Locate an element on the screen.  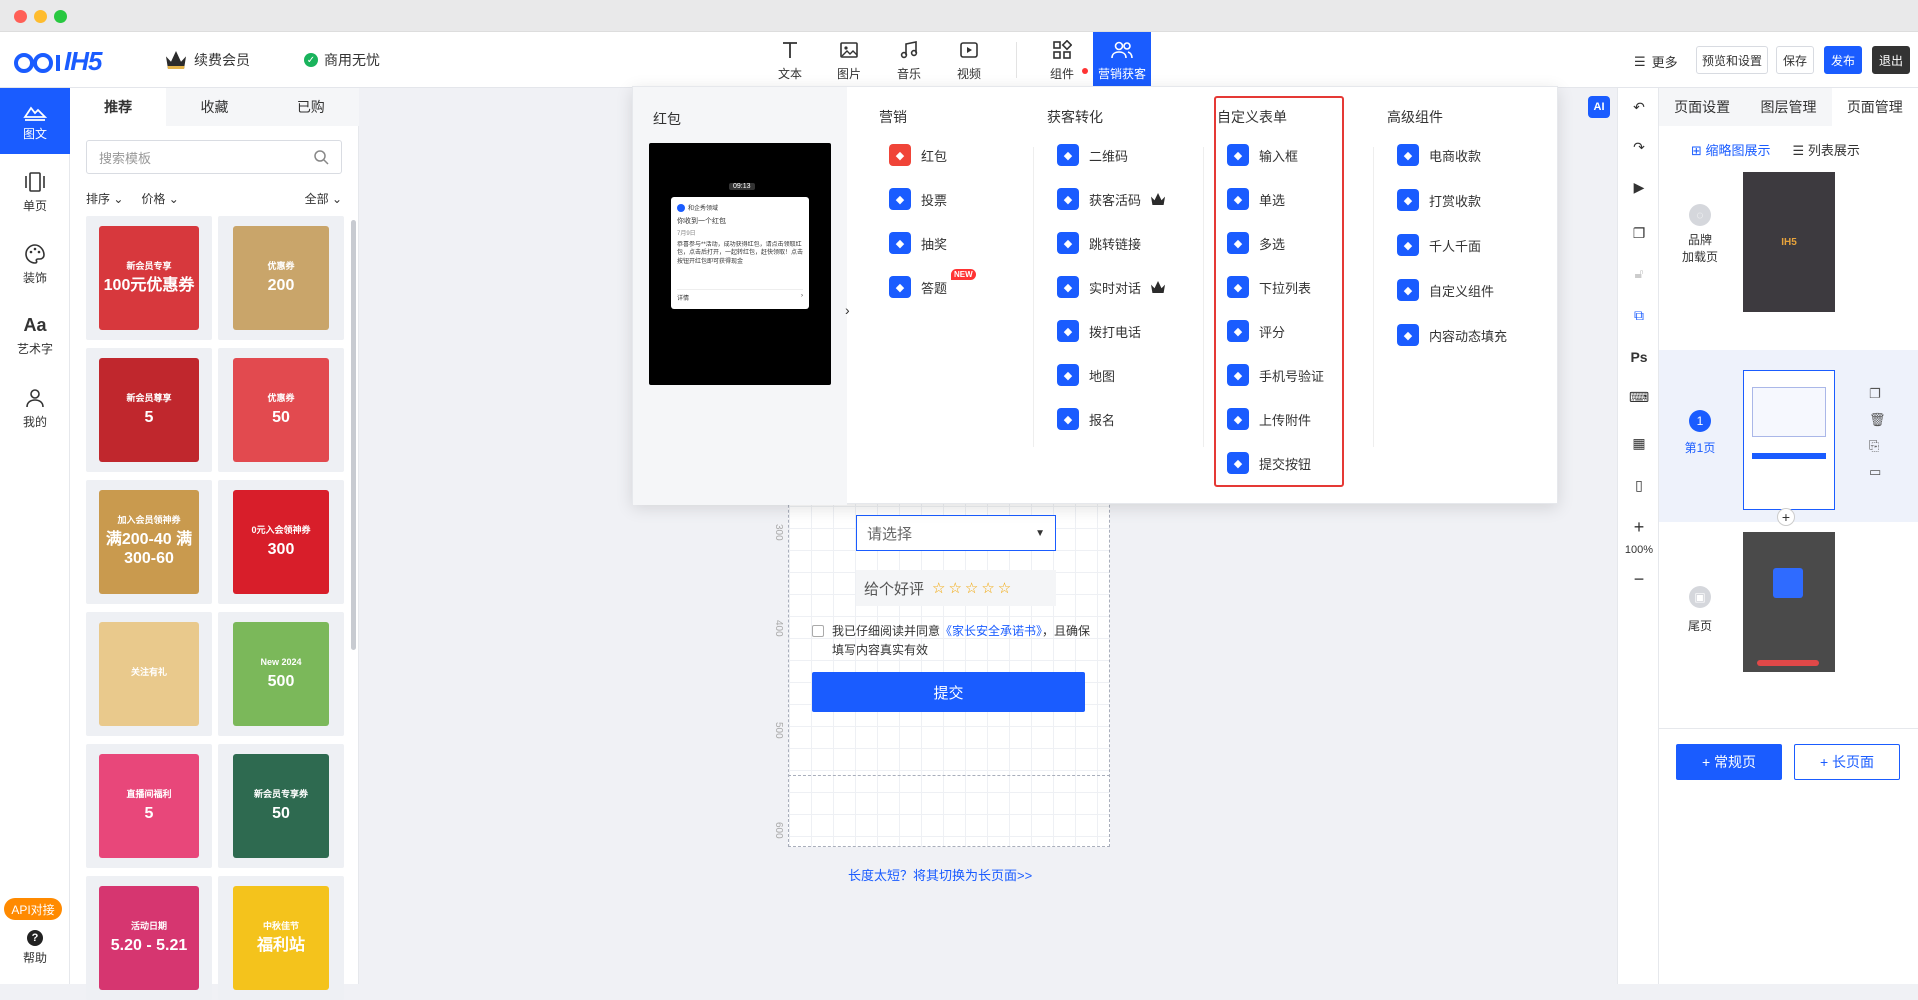
publish-button: 发布 is located at coordinates (1843, 60).